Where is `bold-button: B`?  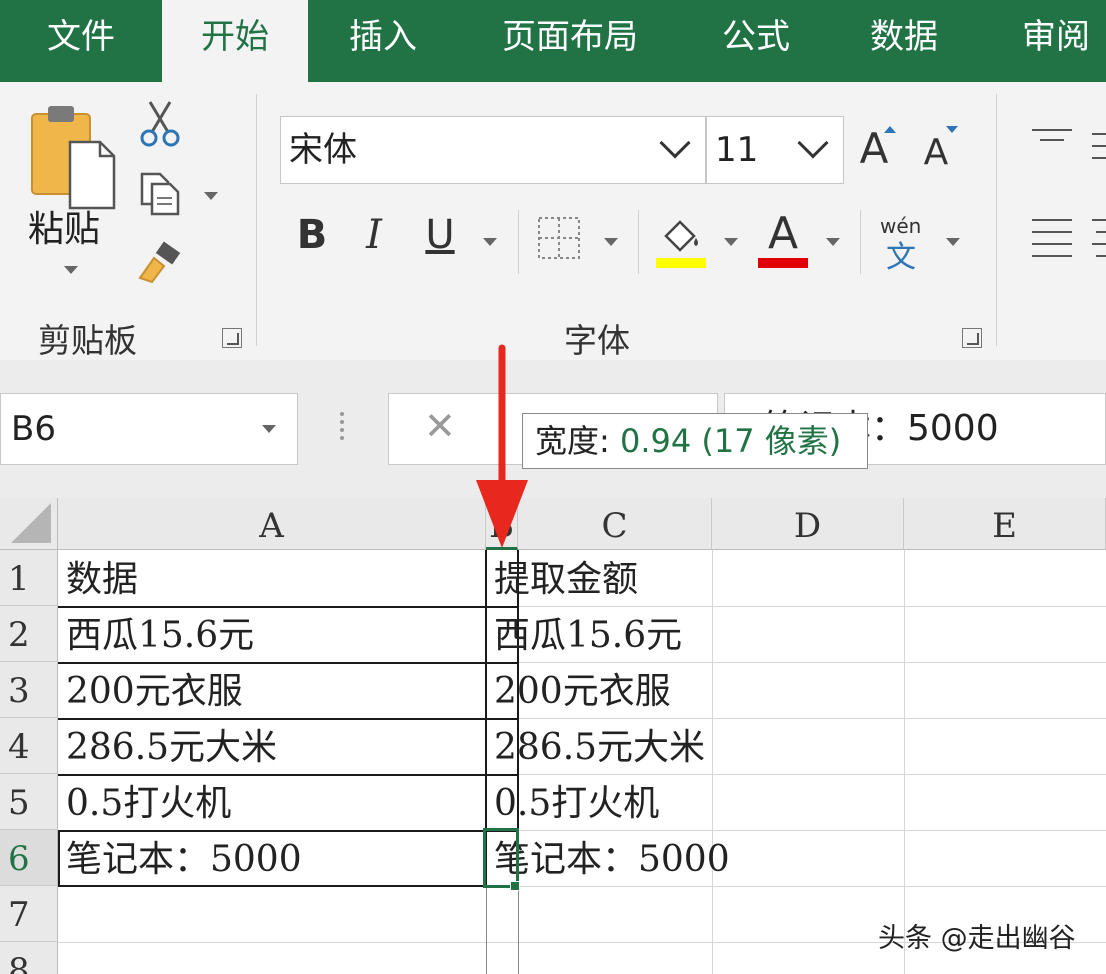
bold-button: B is located at coordinates (312, 235).